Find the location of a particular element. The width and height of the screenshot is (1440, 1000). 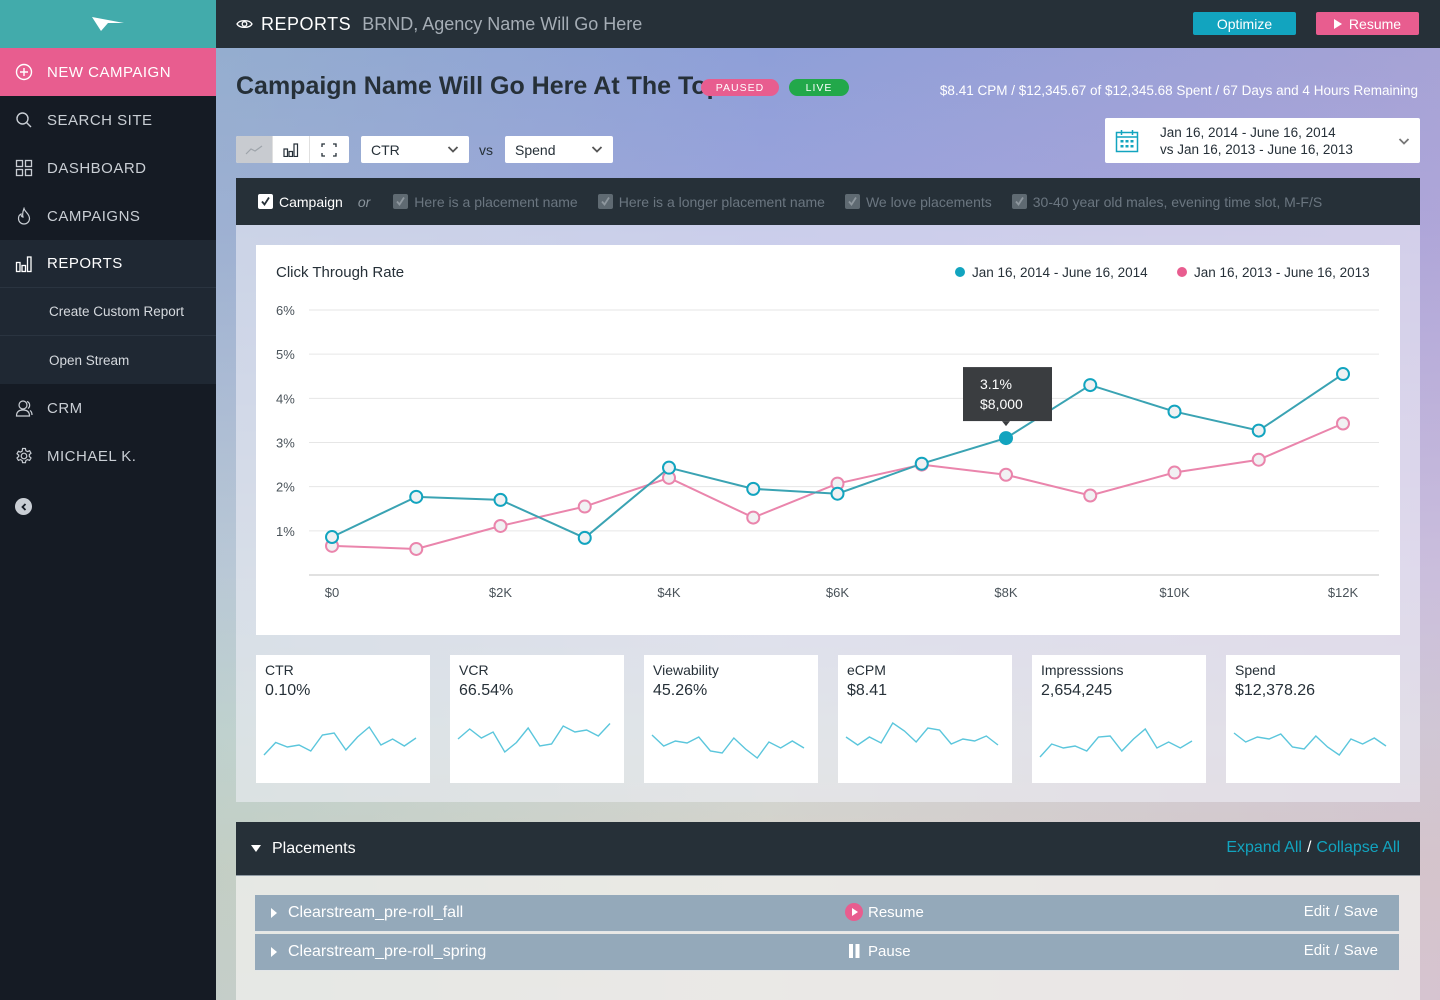

kpi-card-spend: Spend $12,378.26 is located at coordinates (1313, 719).